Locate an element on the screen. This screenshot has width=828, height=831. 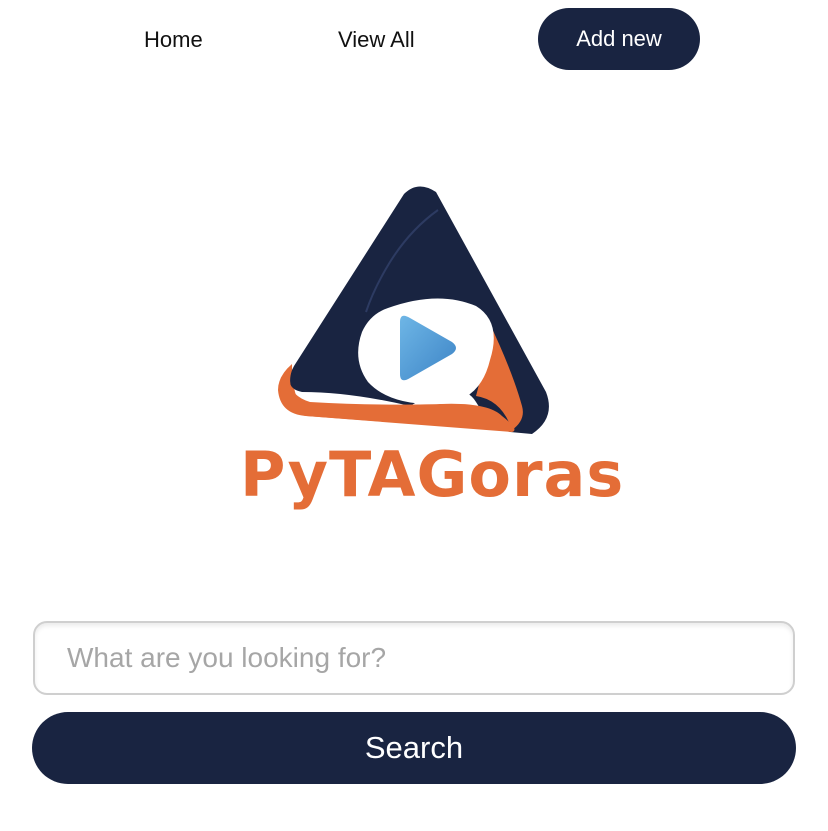
nav-home-link: Home is located at coordinates (173, 40).